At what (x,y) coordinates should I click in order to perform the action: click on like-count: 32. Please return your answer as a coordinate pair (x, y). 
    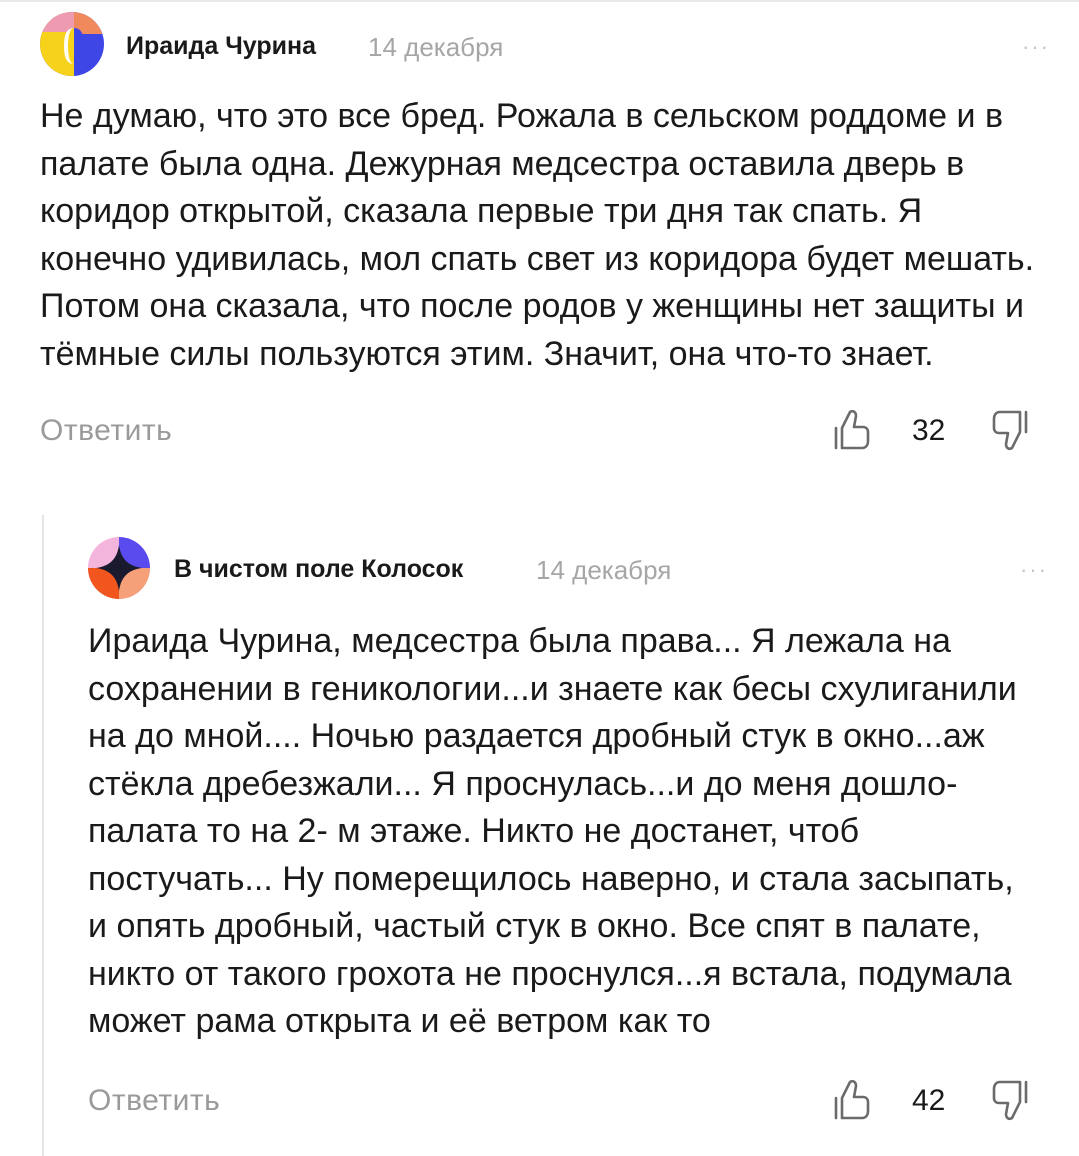
    Looking at the image, I should click on (929, 430).